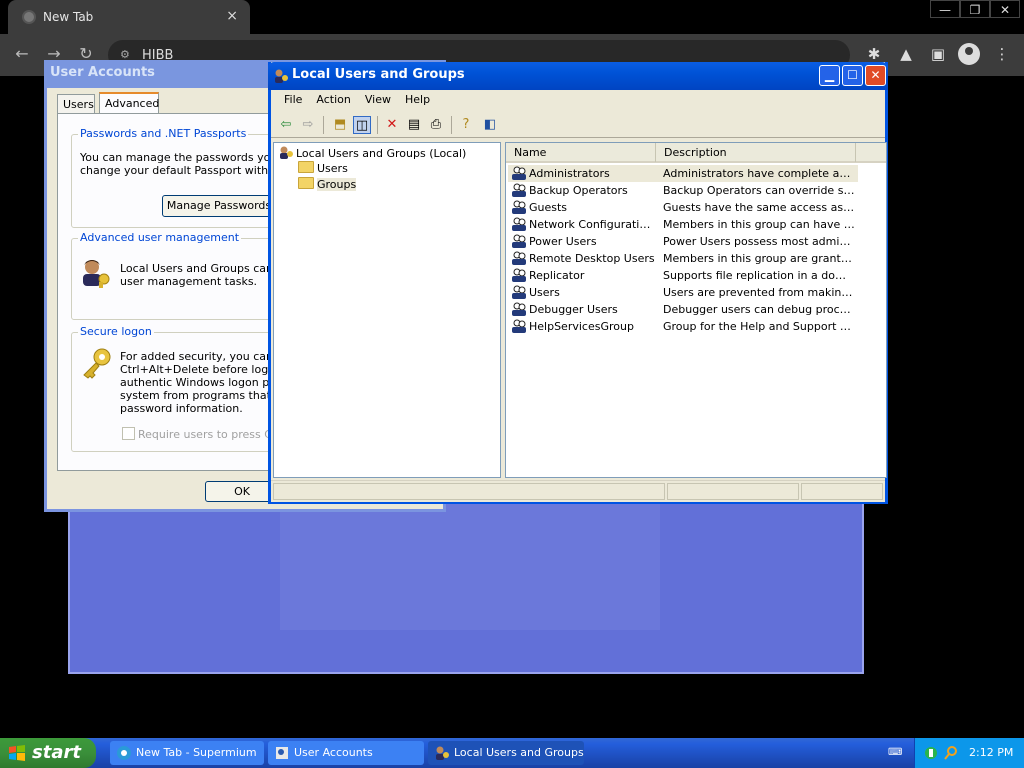  I want to click on manage-passwords-button: Manage Passwords, so click(219, 206).